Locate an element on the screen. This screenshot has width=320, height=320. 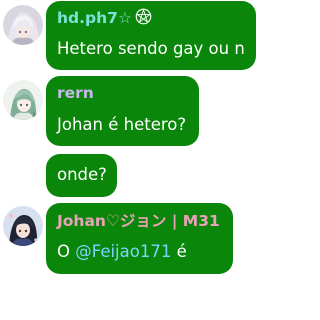
green-haired-anime-avatar is located at coordinates (23, 100).